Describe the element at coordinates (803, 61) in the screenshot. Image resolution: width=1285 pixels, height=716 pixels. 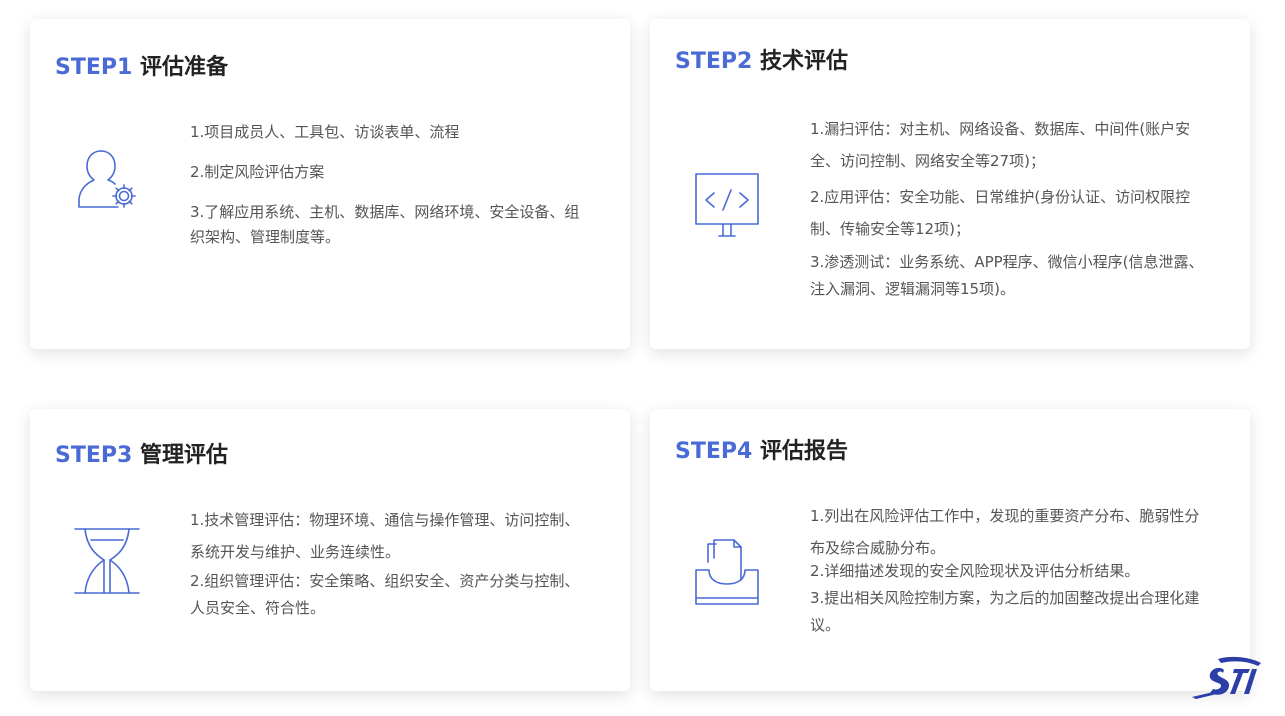
I see `step2-title-text: 技术评估` at that location.